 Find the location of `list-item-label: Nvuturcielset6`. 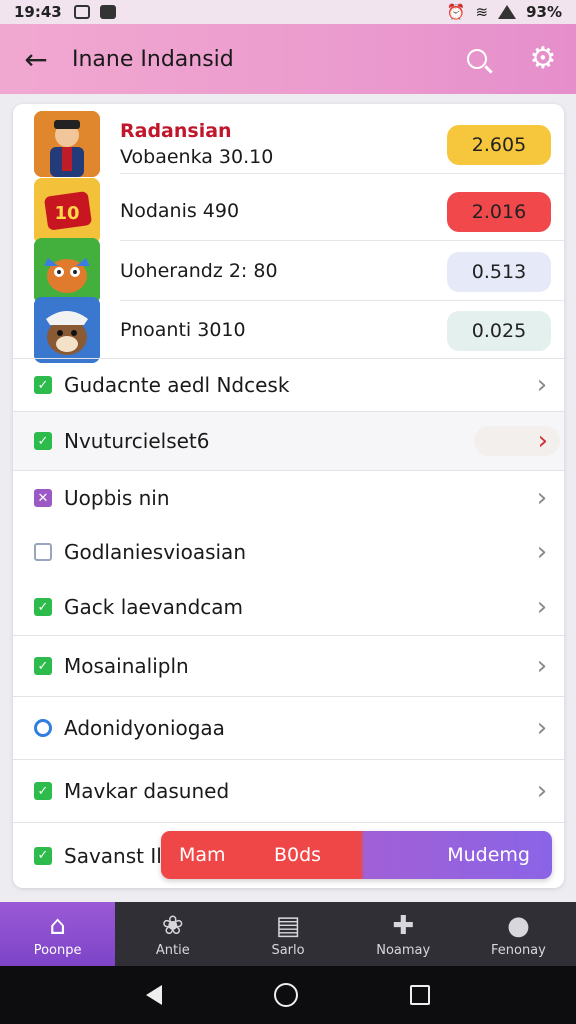

list-item-label: Nvuturcielset6 is located at coordinates (137, 441).